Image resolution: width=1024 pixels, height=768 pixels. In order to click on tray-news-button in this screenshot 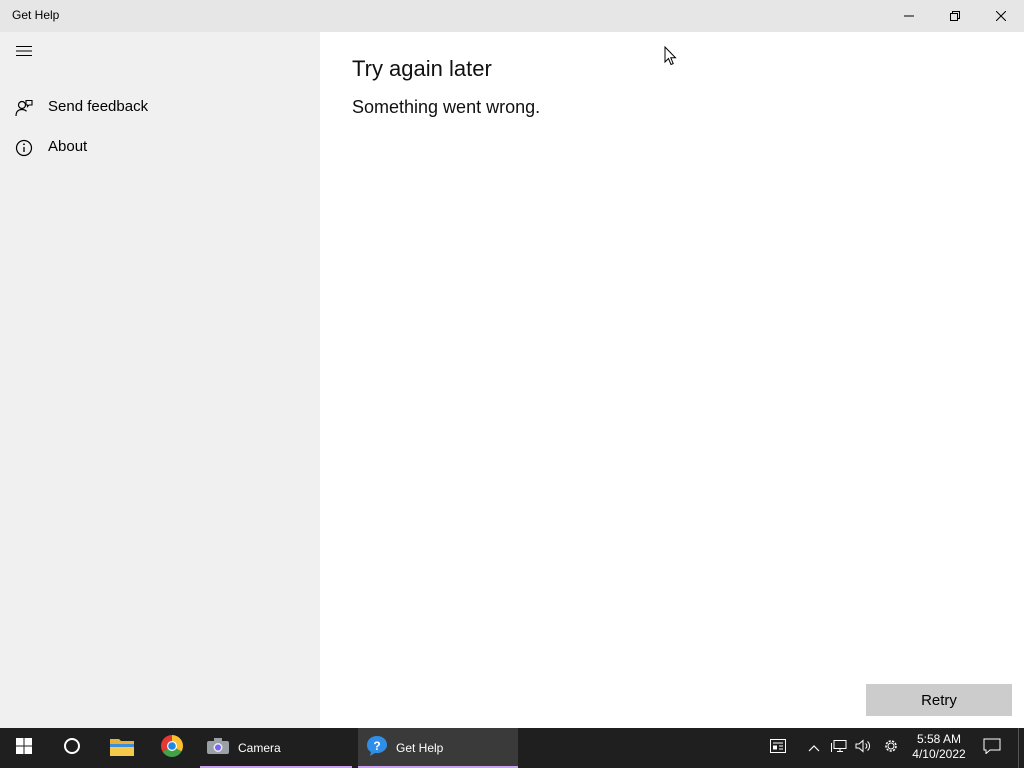, I will do `click(778, 748)`.